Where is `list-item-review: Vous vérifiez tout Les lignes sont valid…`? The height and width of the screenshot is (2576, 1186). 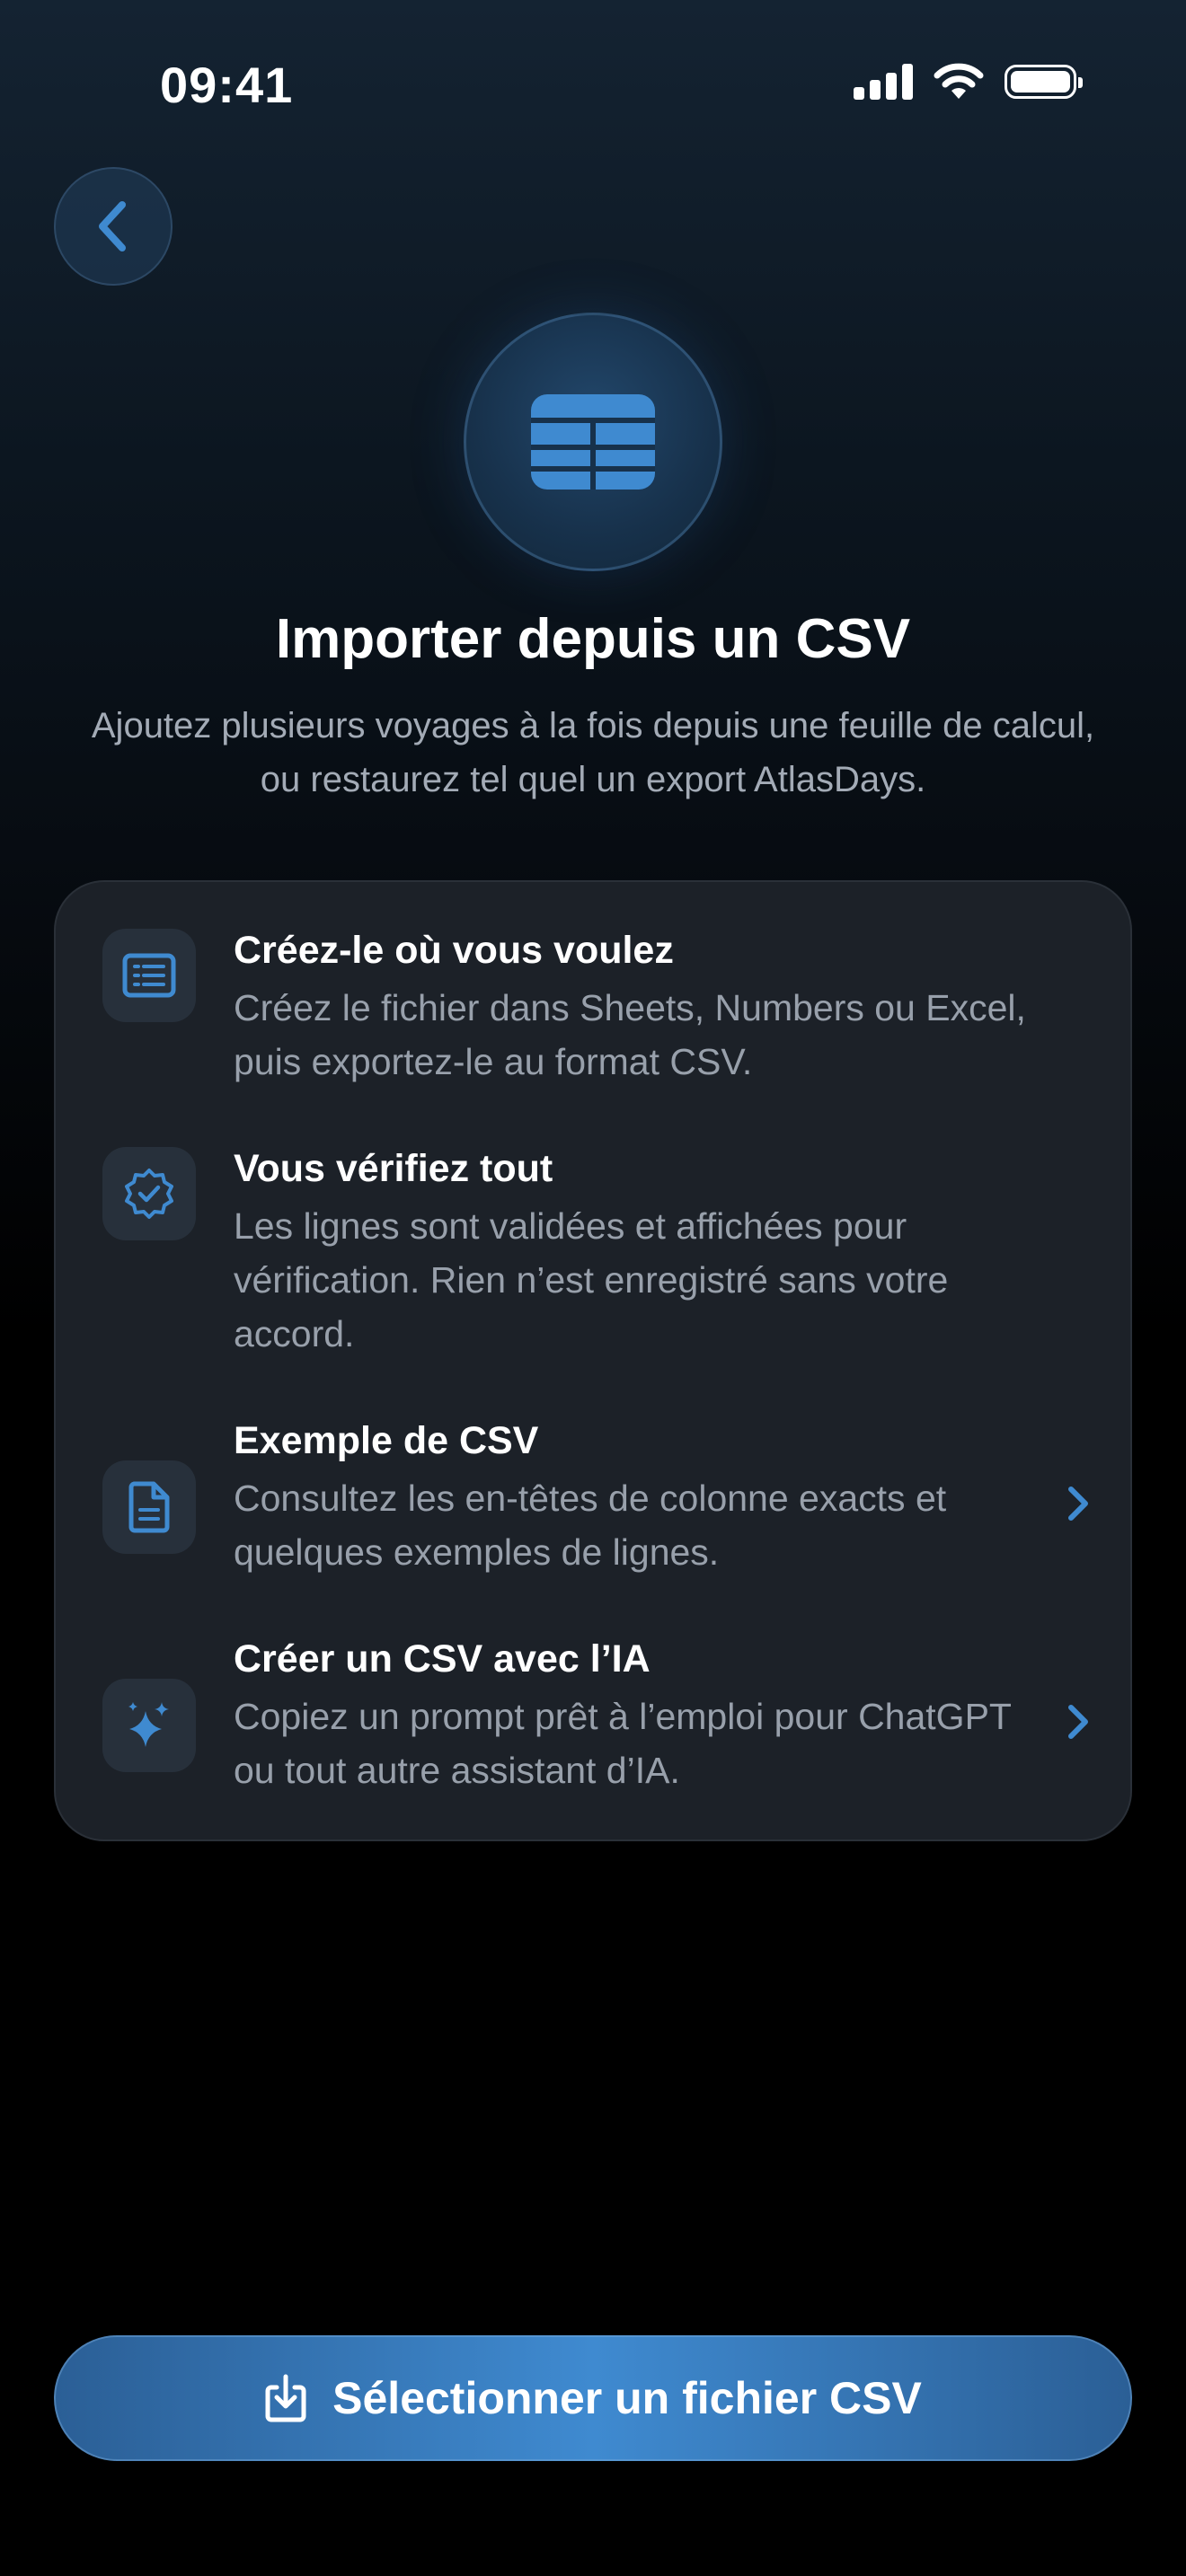 list-item-review: Vous vérifiez tout Les lignes sont valid… is located at coordinates (595, 1264).